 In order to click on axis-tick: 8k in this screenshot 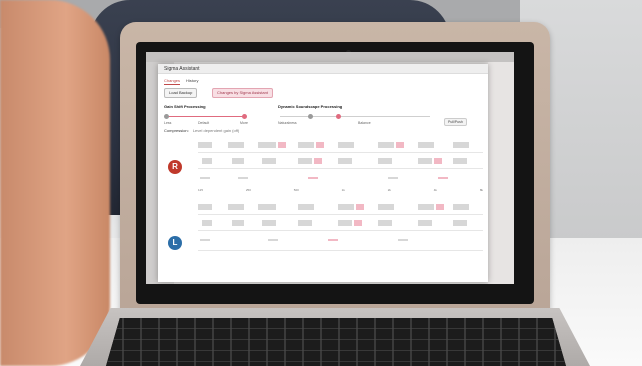, I will do `click(481, 190)`.